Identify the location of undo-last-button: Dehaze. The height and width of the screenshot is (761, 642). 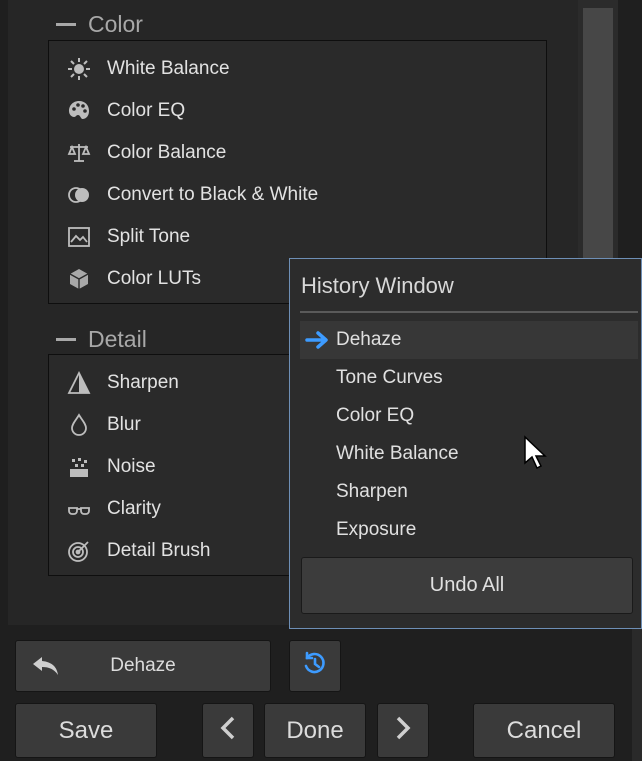
(143, 666).